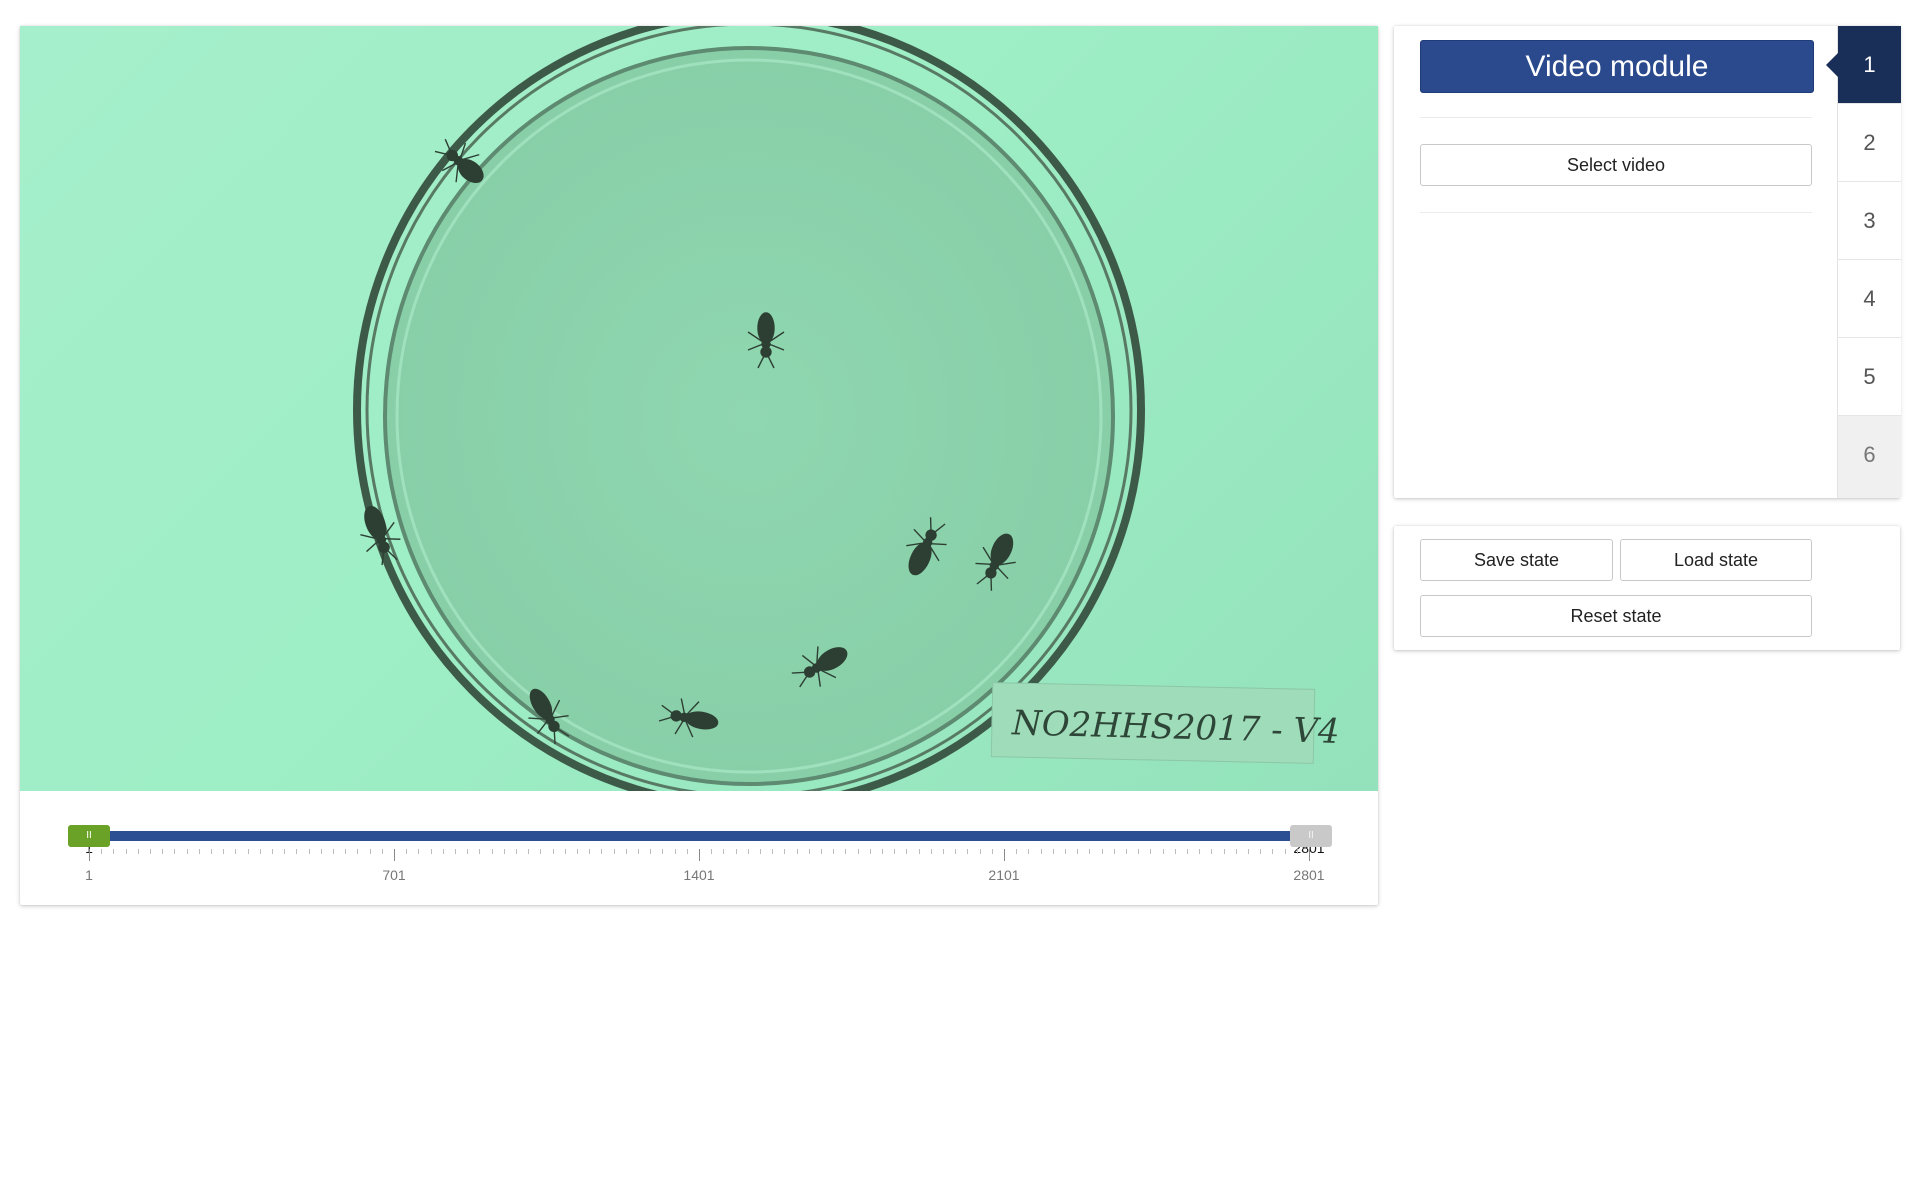 The height and width of the screenshot is (1200, 1920). I want to click on module-title: Video module, so click(1617, 66).